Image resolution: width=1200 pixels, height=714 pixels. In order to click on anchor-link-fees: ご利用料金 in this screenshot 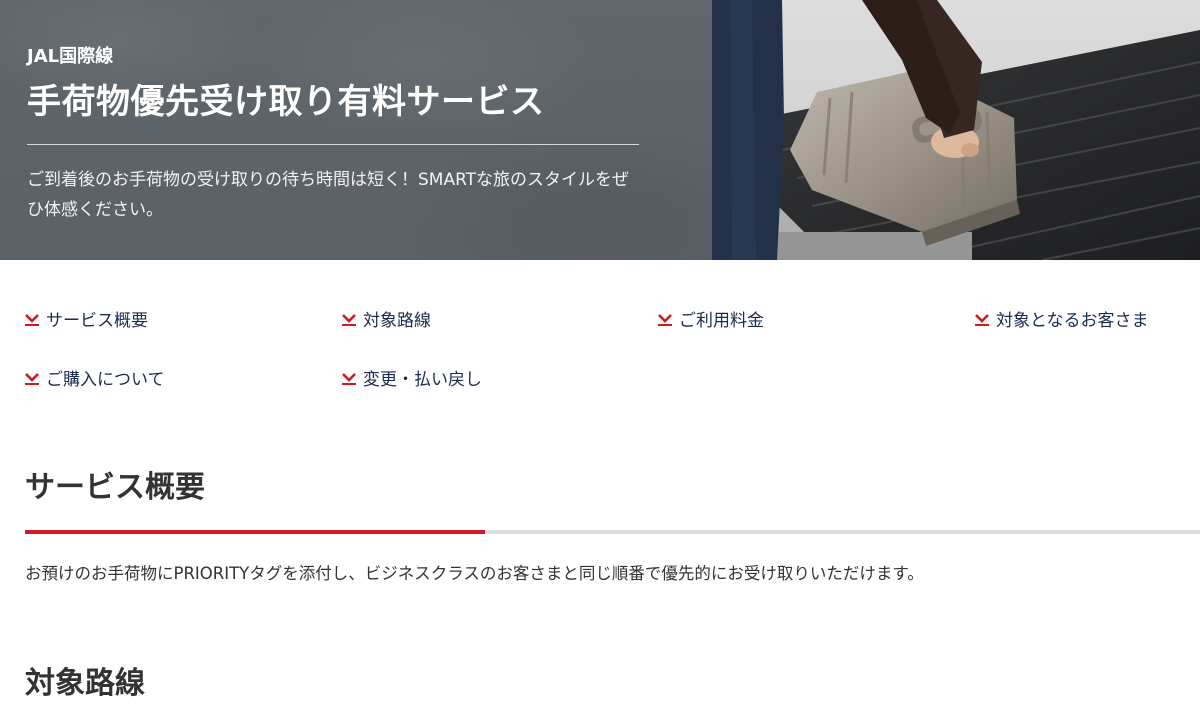, I will do `click(710, 318)`.